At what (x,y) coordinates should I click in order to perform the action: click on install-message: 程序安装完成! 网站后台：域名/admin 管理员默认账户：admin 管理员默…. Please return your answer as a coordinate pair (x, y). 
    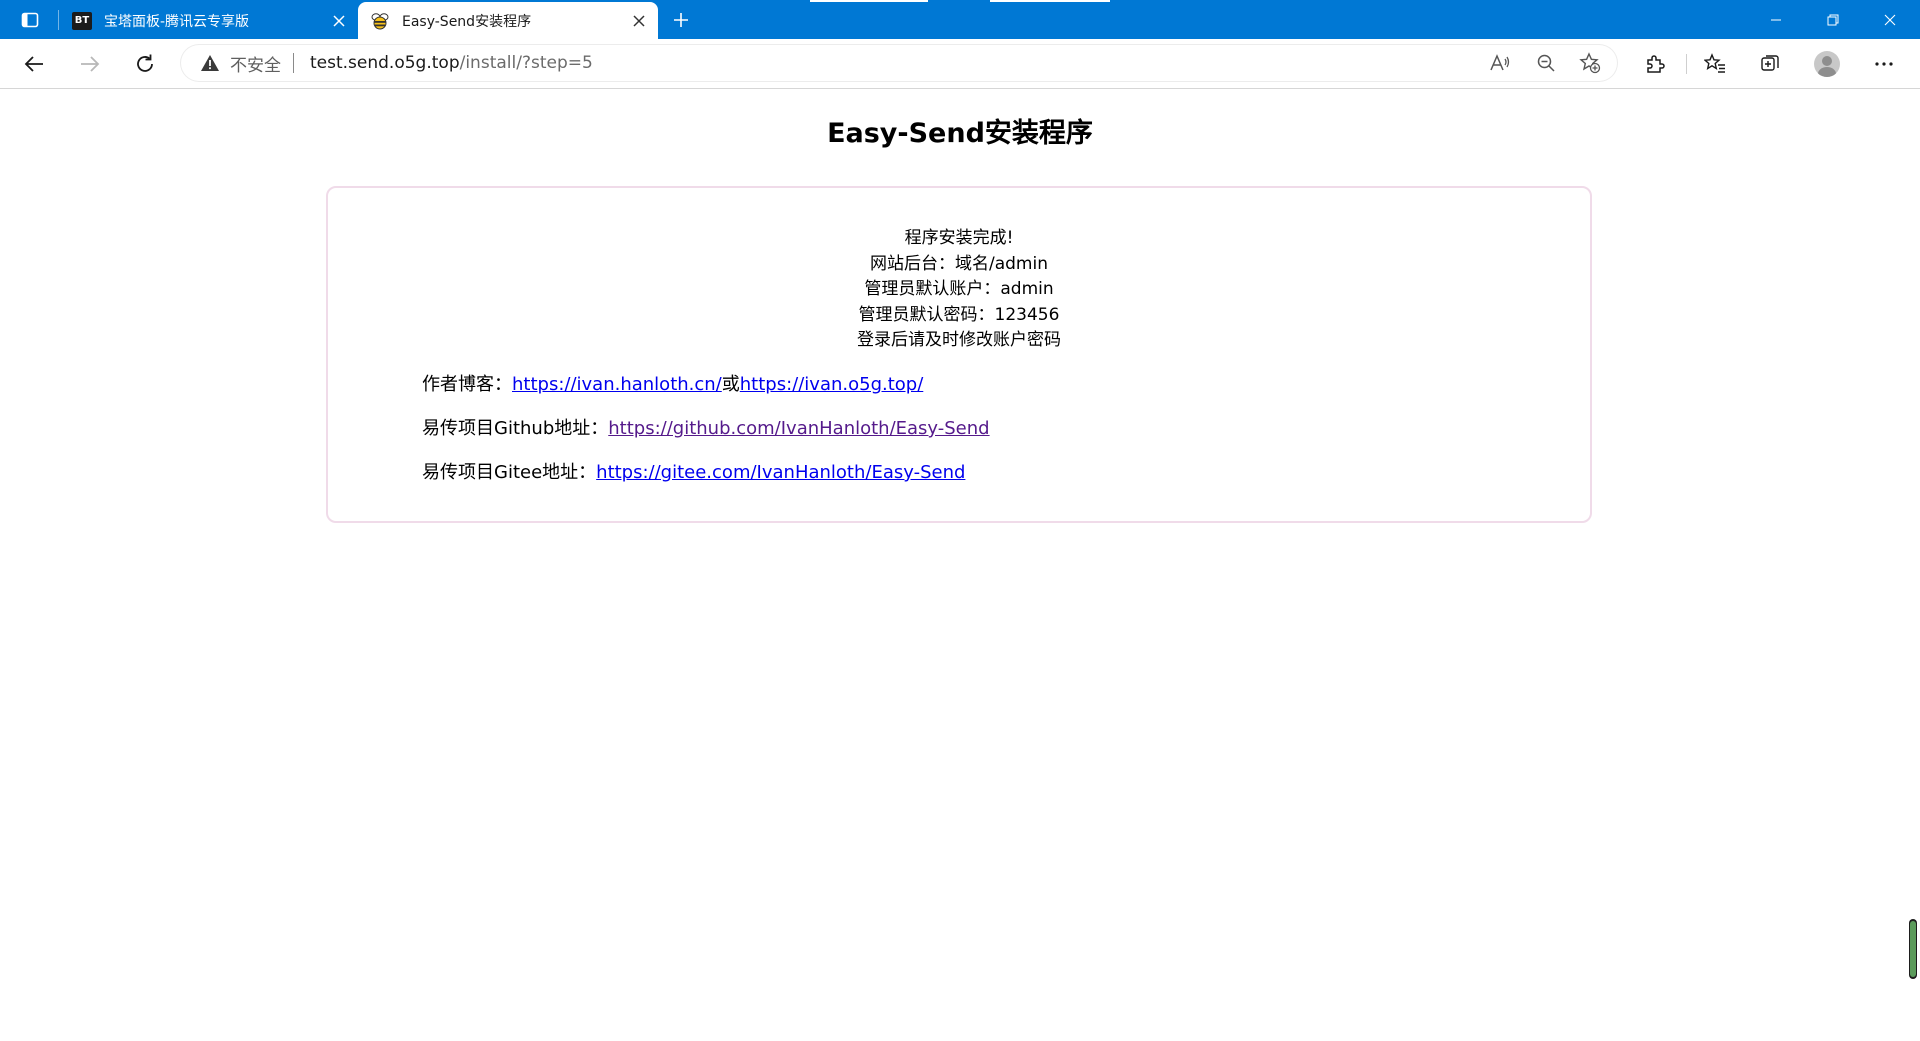
    Looking at the image, I should click on (959, 290).